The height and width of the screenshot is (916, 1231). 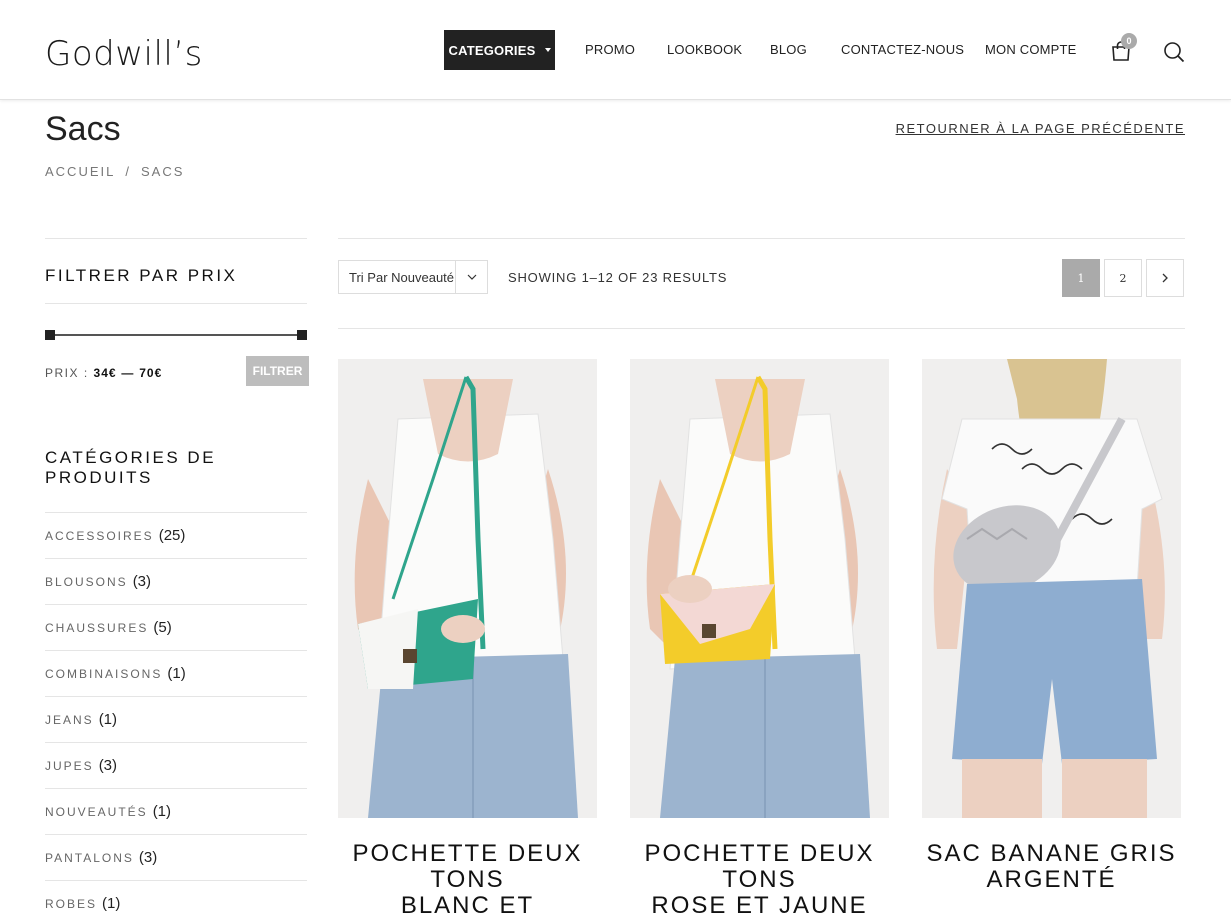 I want to click on nav-blog: BLOG, so click(x=788, y=49).